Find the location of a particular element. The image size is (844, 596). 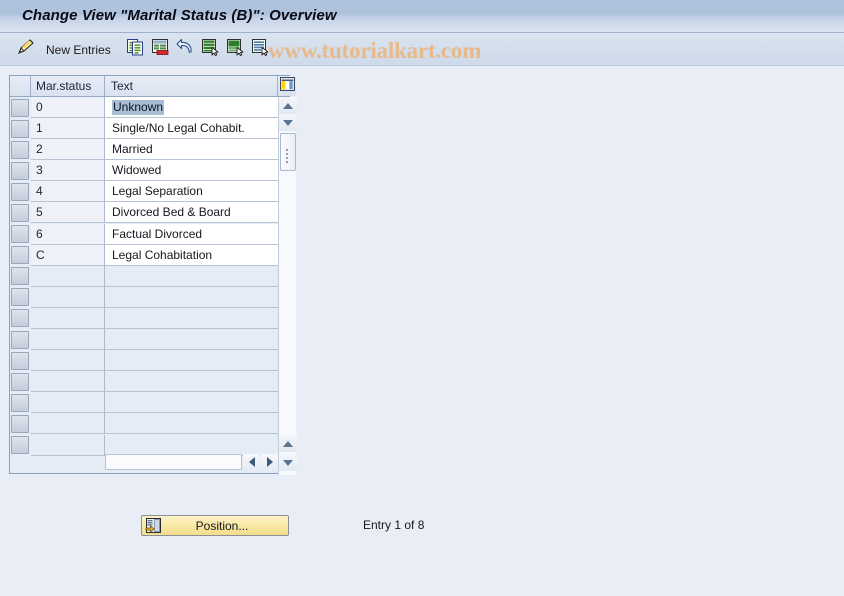

scroll-down-button is located at coordinates (288, 462).